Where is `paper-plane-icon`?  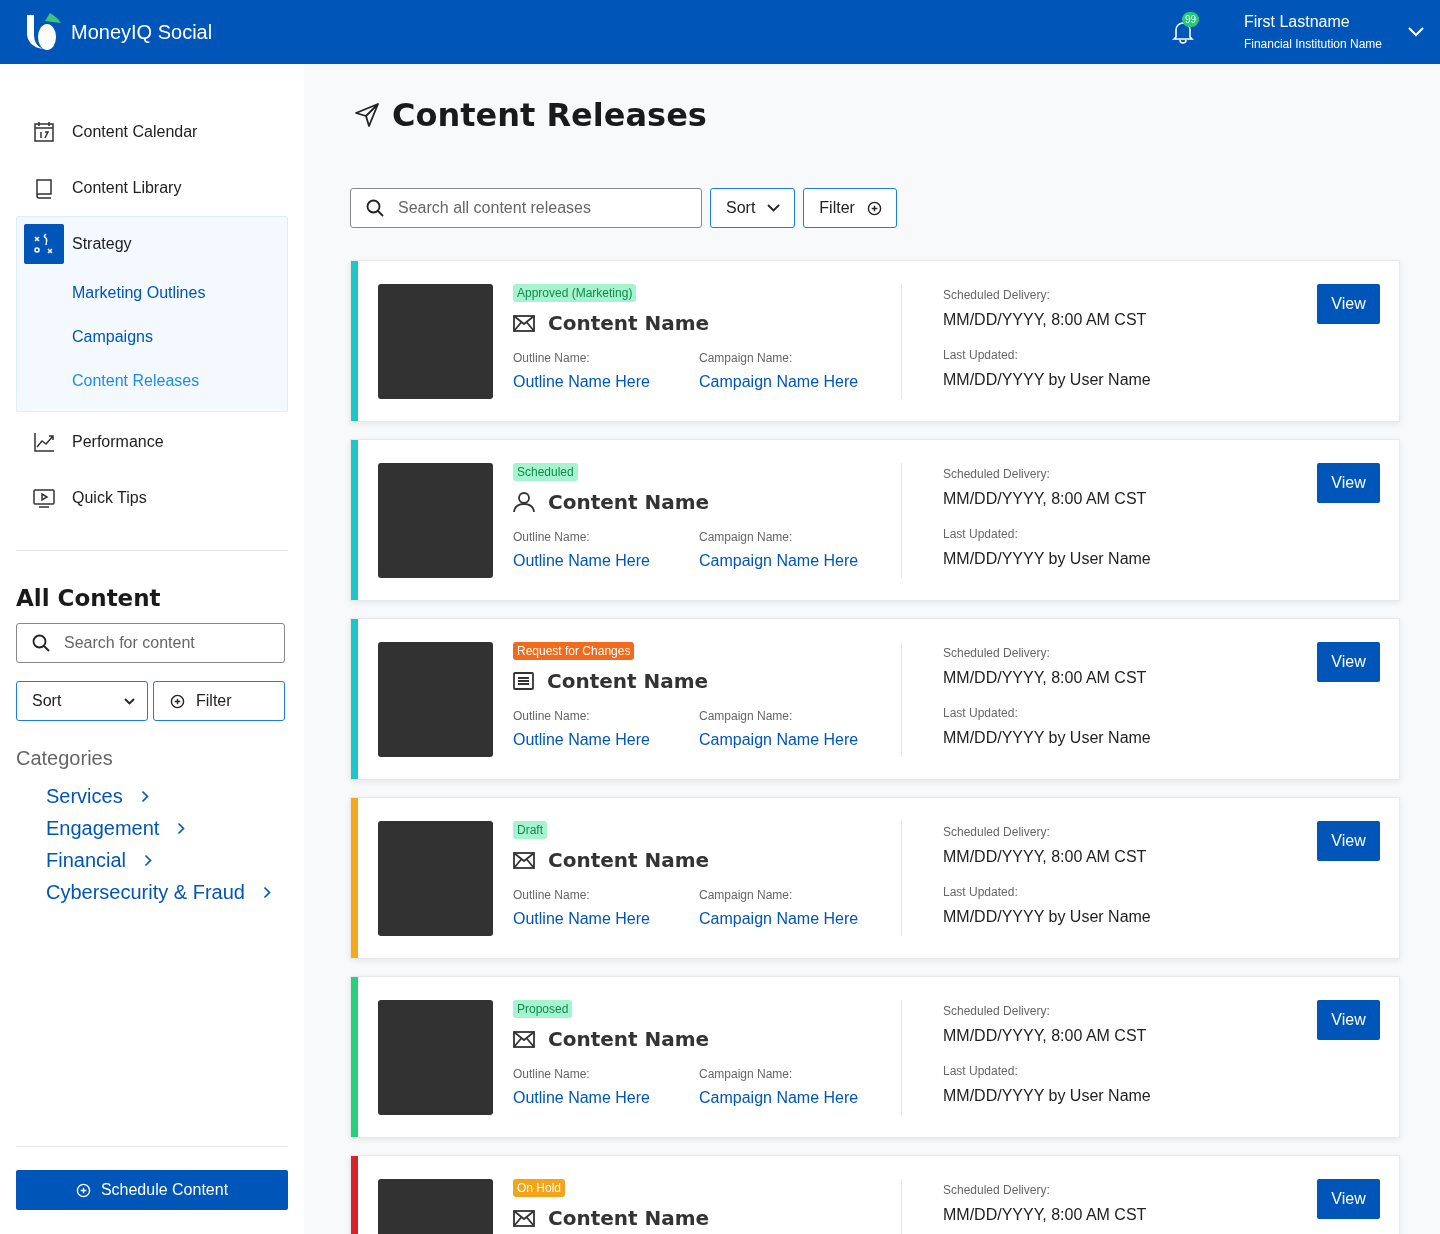
paper-plane-icon is located at coordinates (367, 115).